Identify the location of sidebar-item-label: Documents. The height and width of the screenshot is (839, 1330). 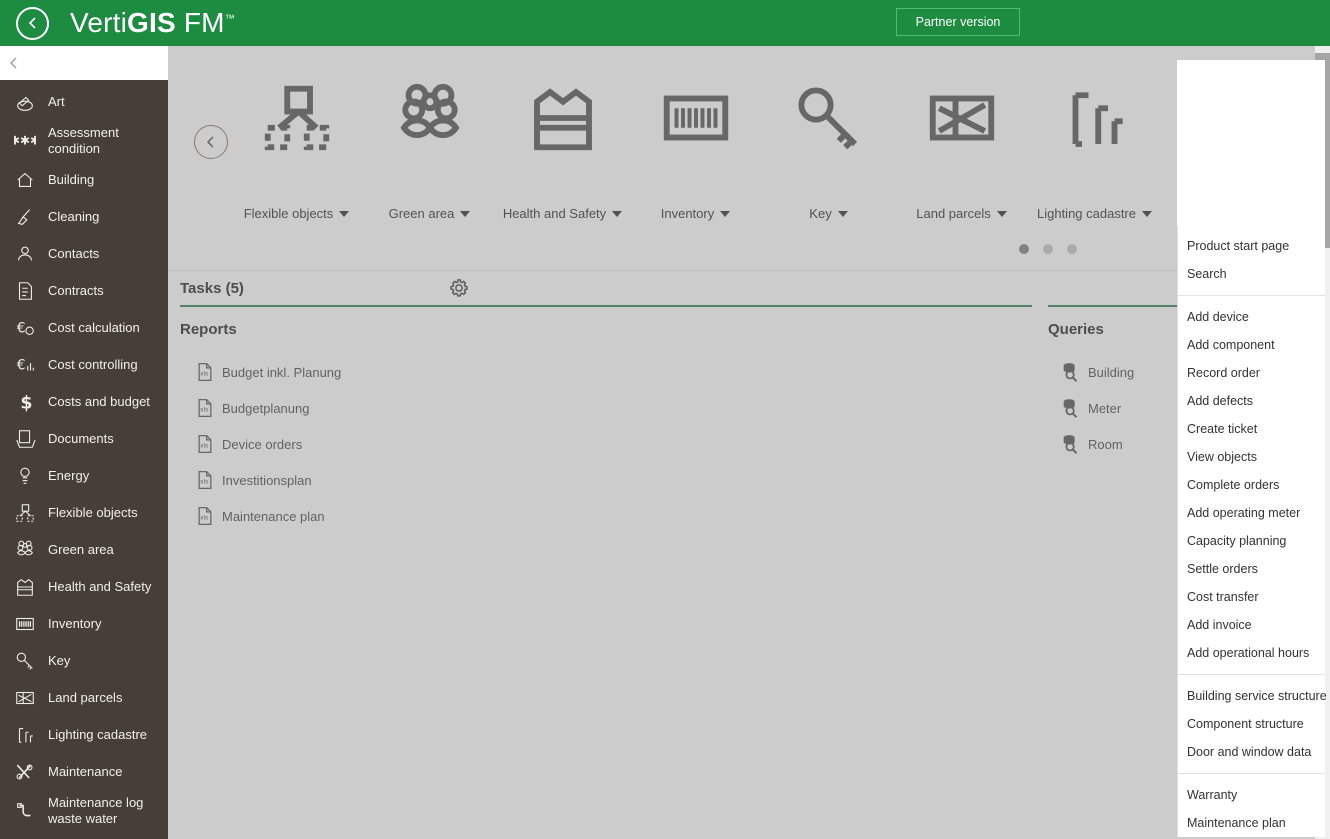
(81, 438).